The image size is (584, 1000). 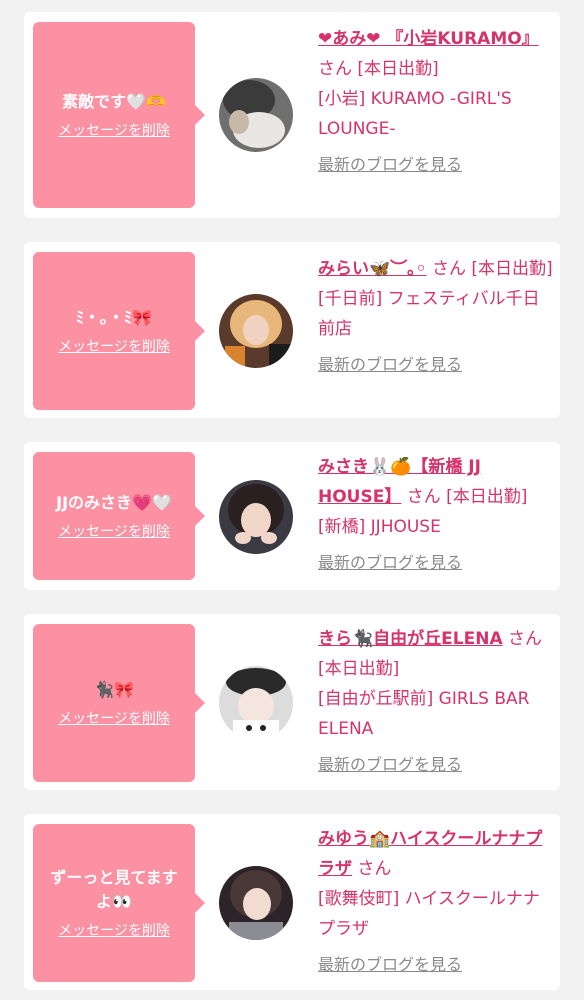 I want to click on shop-info: [自由が丘駅前] GIRLS BAR ELENA, so click(x=424, y=714).